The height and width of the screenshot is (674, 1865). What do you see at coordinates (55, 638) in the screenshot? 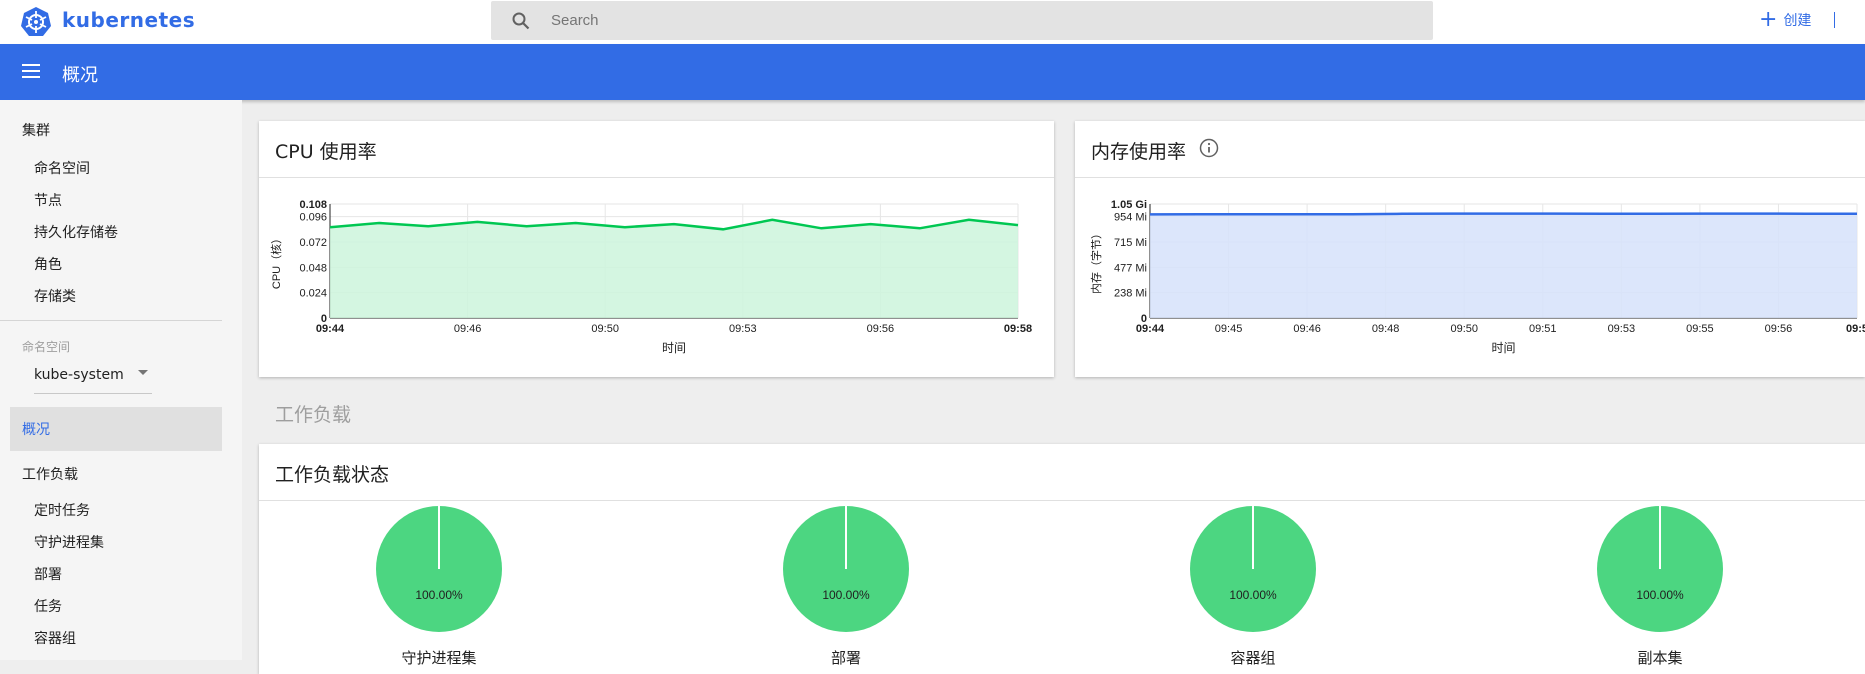
I see `sidebar-item-pods: 容器组` at bounding box center [55, 638].